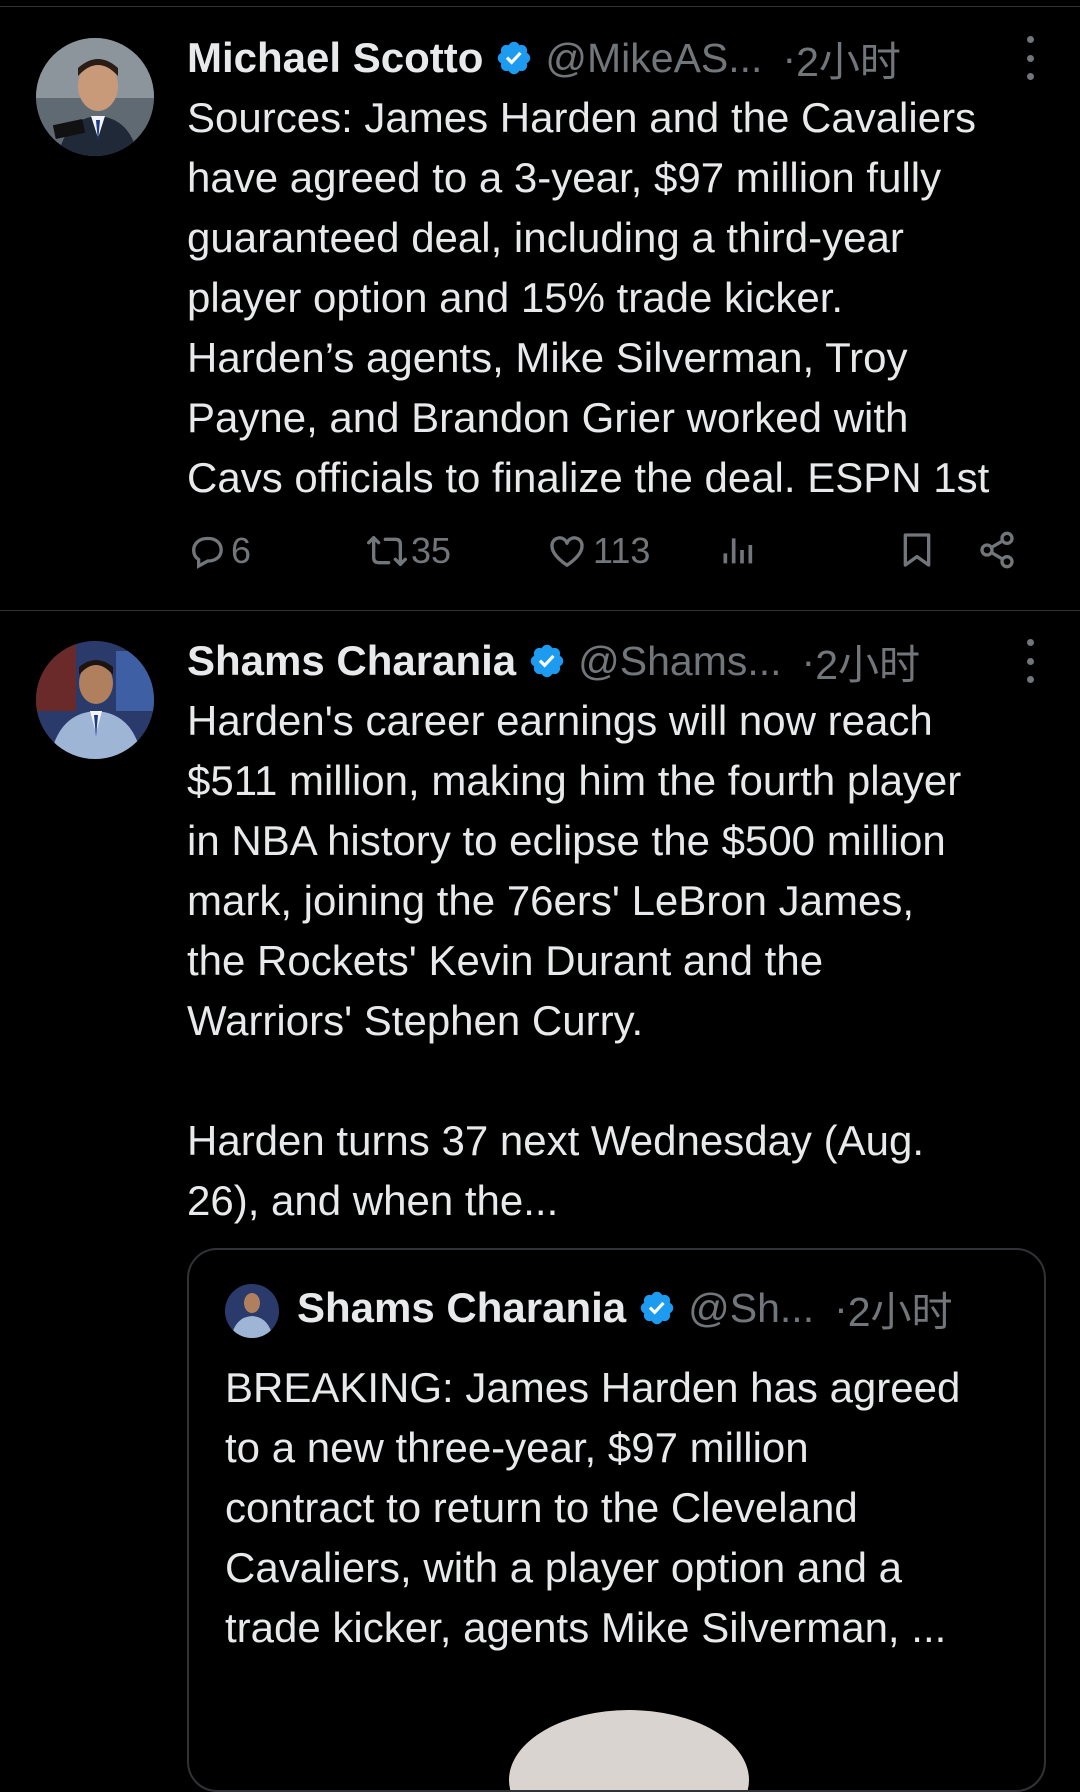  I want to click on action-bar: 6 35 113, so click(607, 558).